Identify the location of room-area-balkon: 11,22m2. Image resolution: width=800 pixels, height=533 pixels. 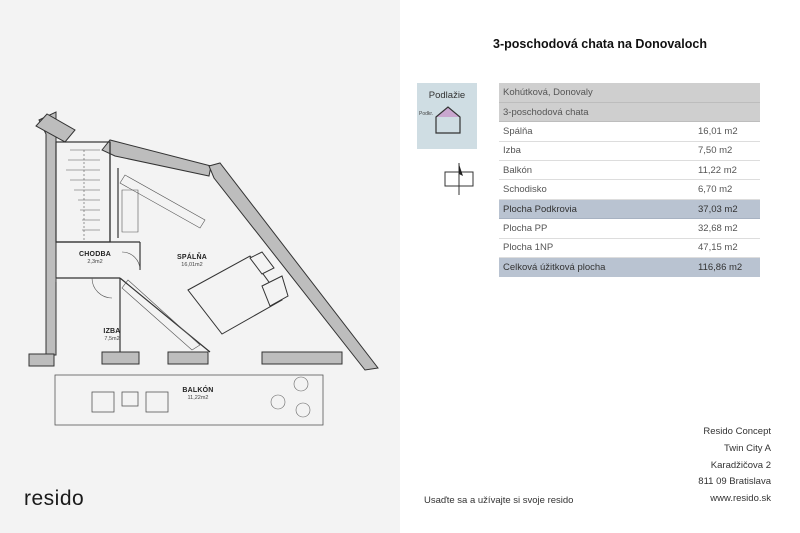
(198, 398).